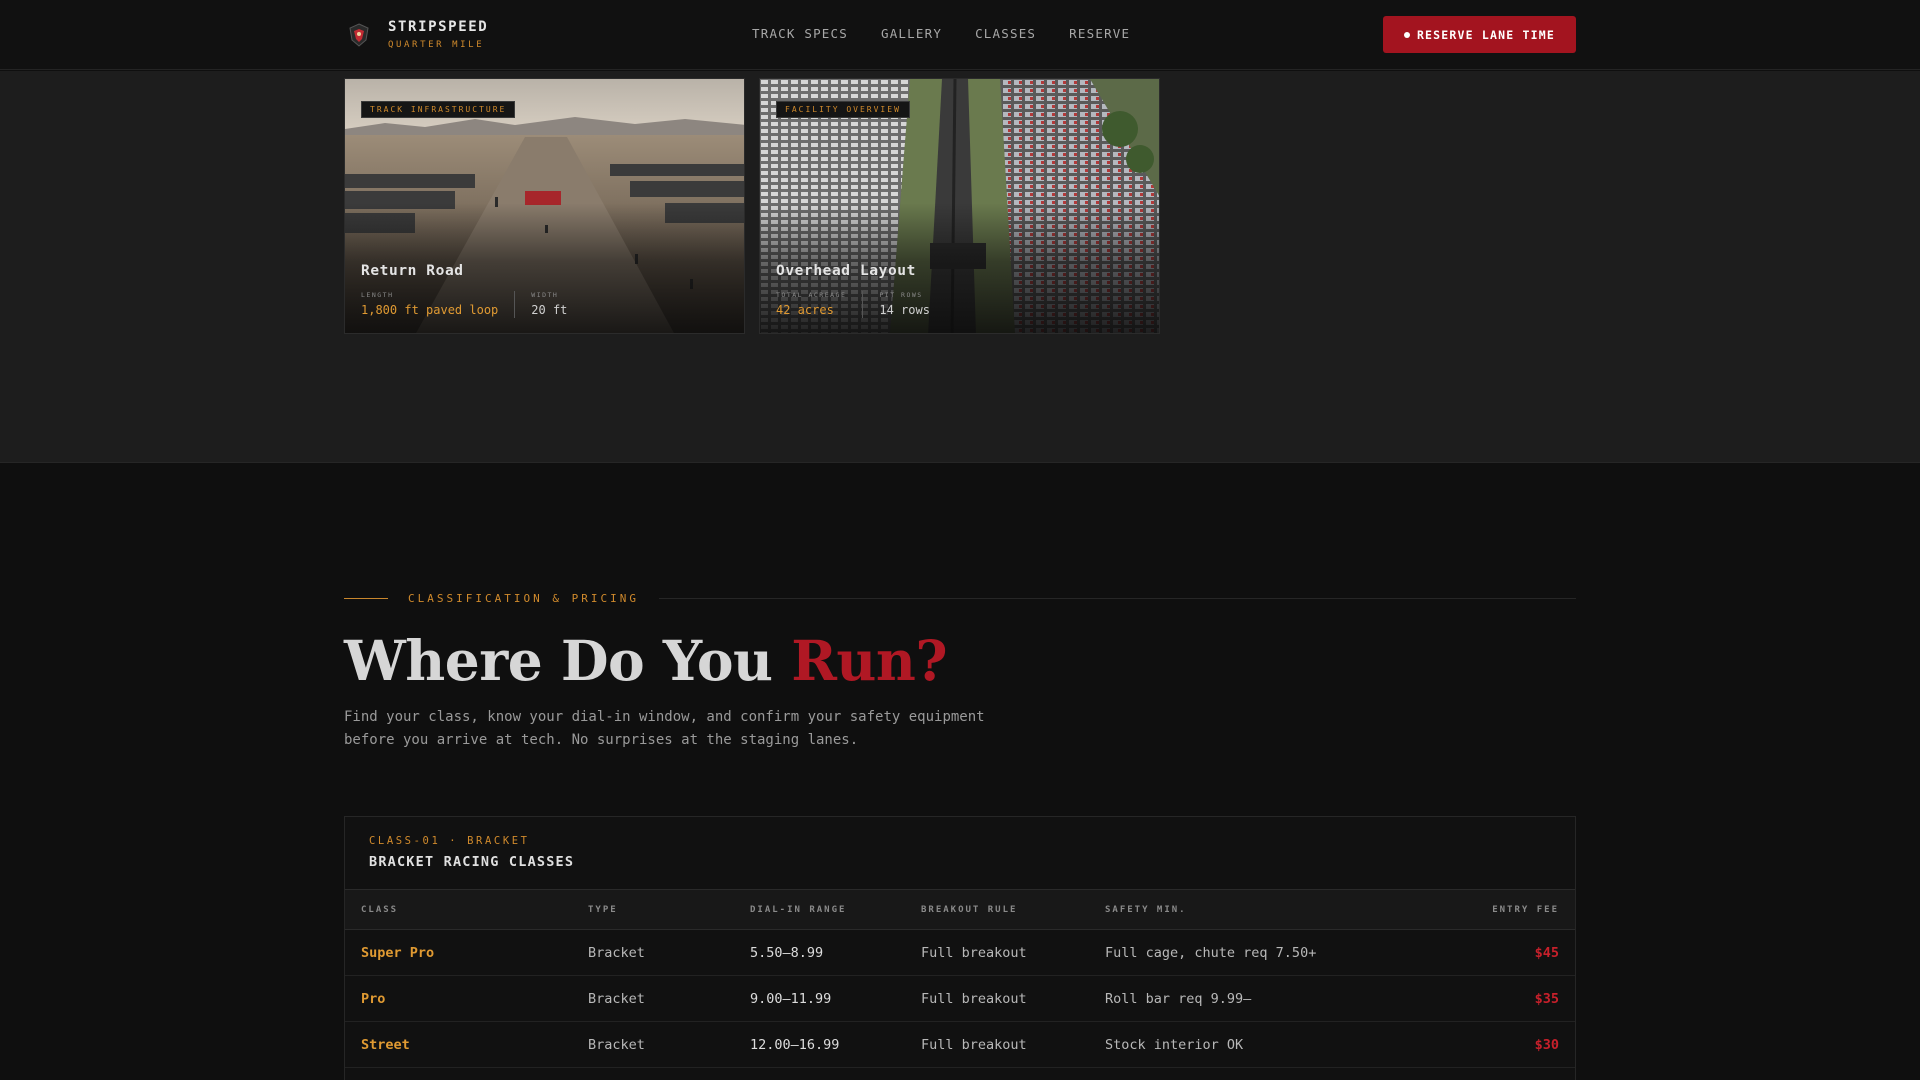  Describe the element at coordinates (869, 304) in the screenshot. I see `card-stats: TOTAL ACREAGE 42 acres PIT ROWS 14 rows` at that location.